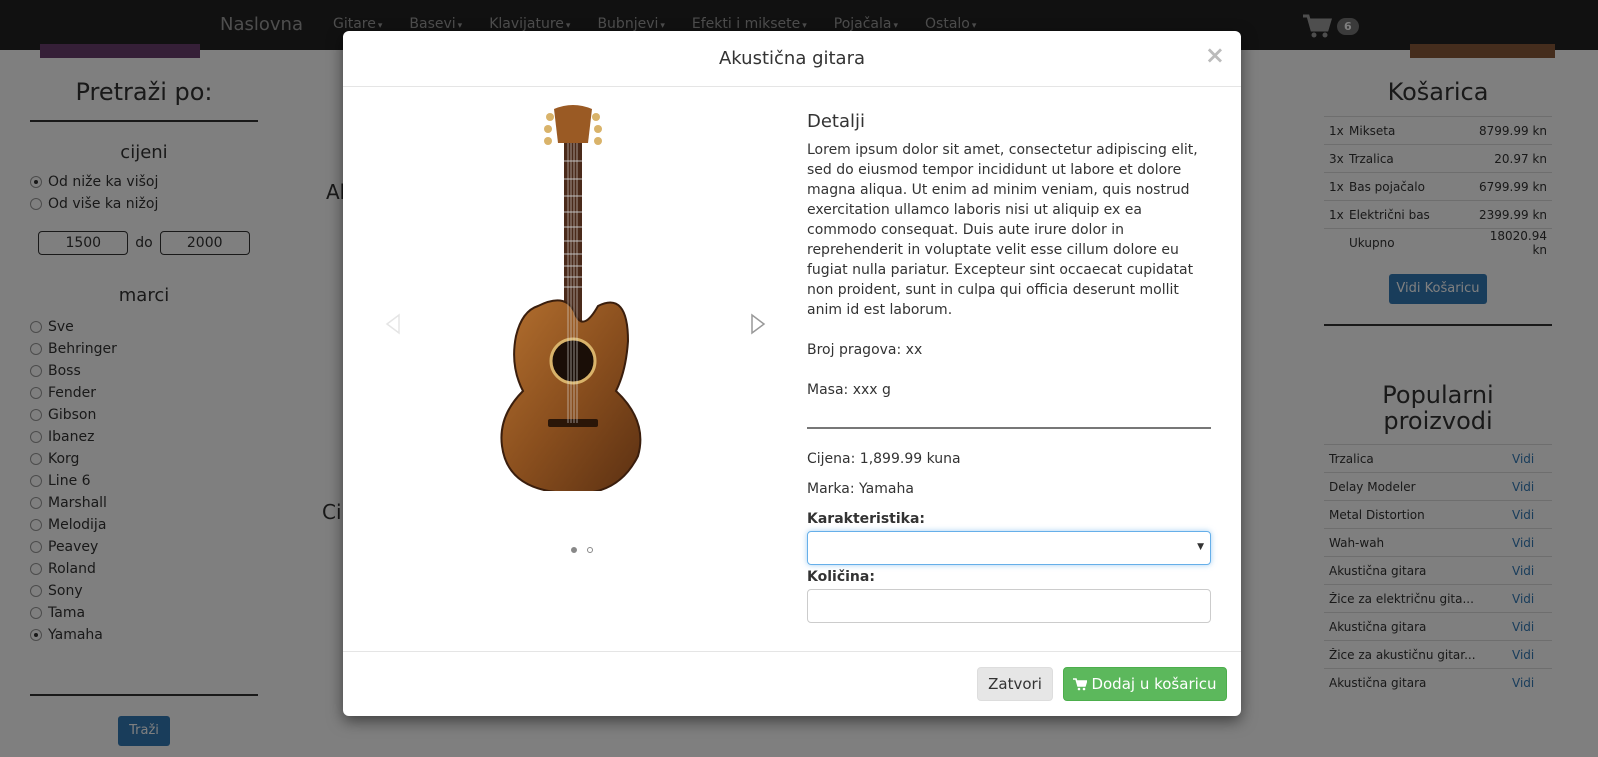 The height and width of the screenshot is (757, 1598). What do you see at coordinates (590, 550) in the screenshot?
I see `carousel-dot` at bounding box center [590, 550].